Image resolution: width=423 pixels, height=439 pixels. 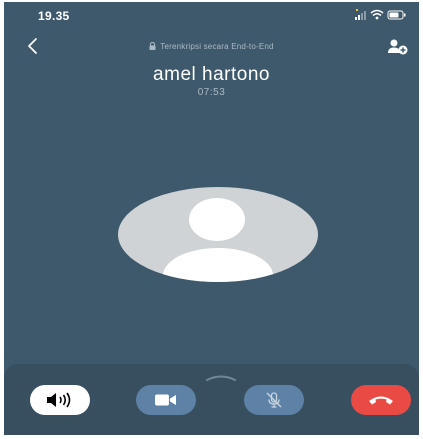 What do you see at coordinates (377, 14) in the screenshot?
I see `wifi-icon` at bounding box center [377, 14].